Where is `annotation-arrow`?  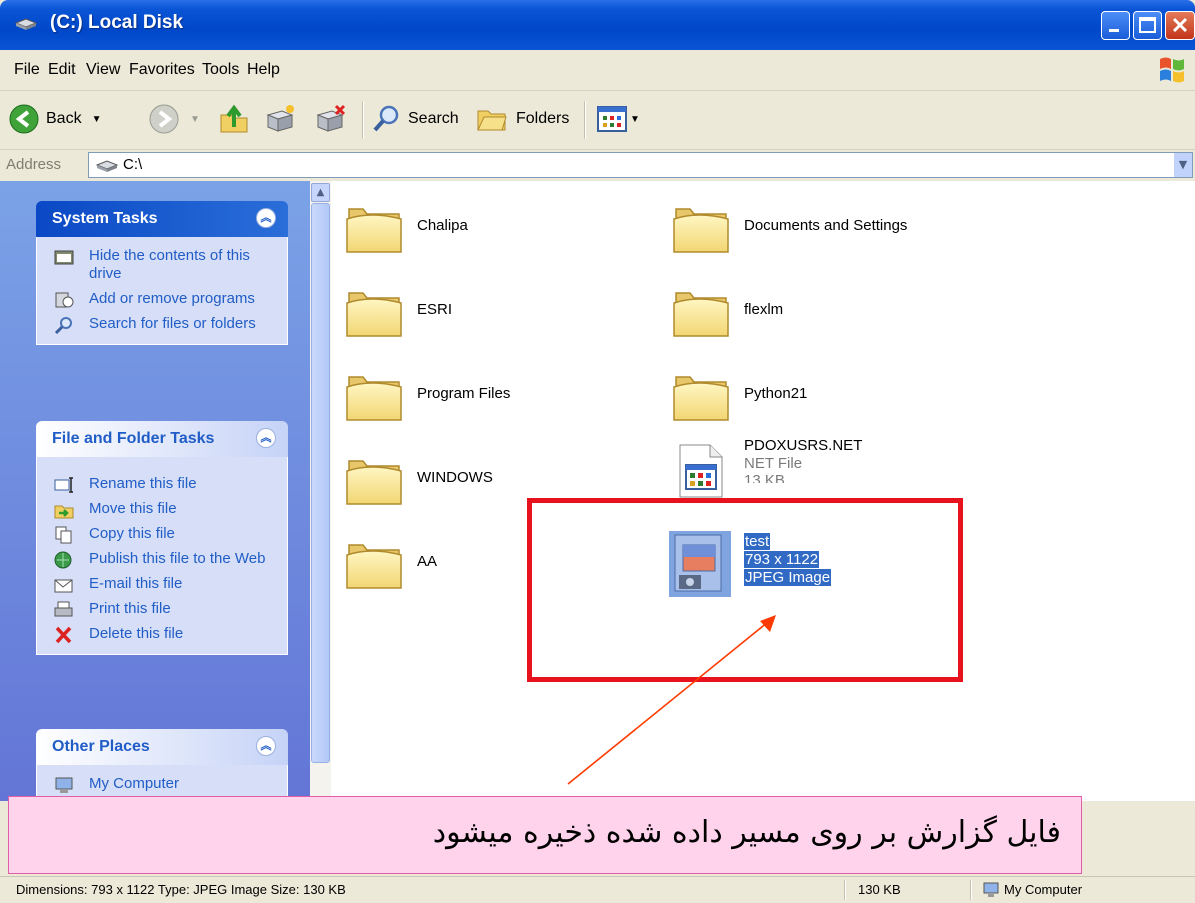 annotation-arrow is located at coordinates (671, 700).